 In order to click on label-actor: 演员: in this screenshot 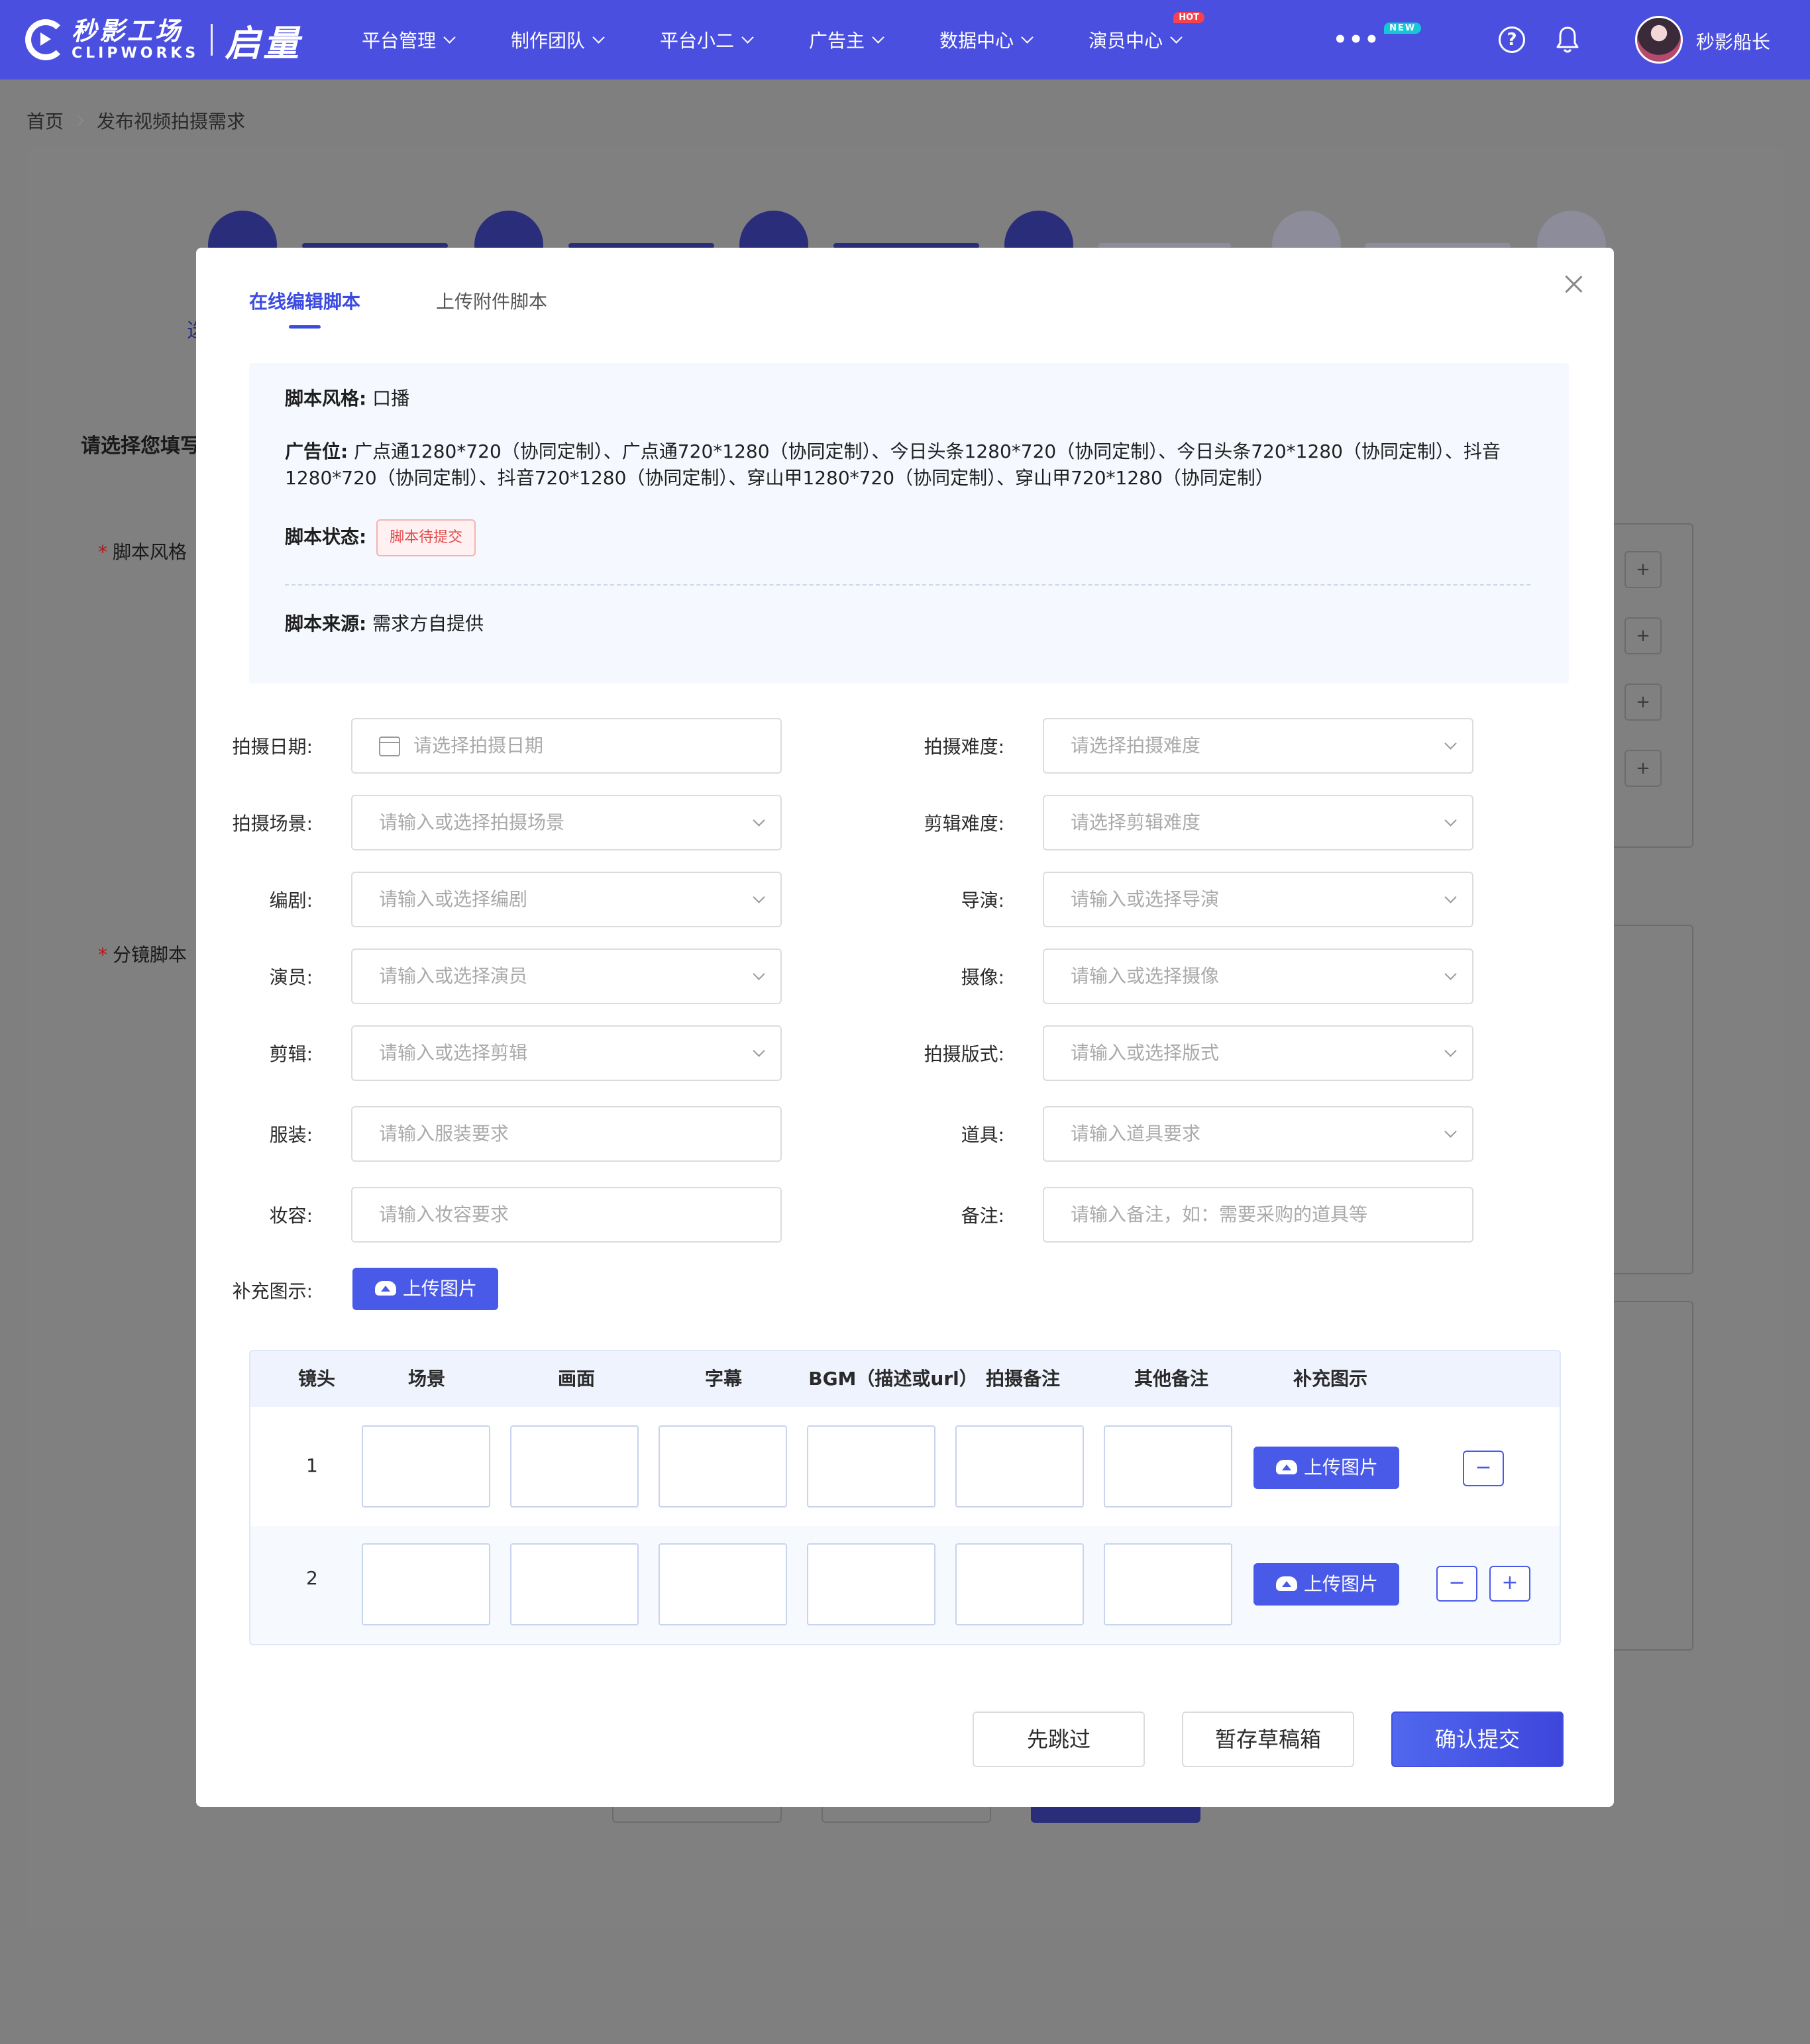, I will do `click(291, 977)`.